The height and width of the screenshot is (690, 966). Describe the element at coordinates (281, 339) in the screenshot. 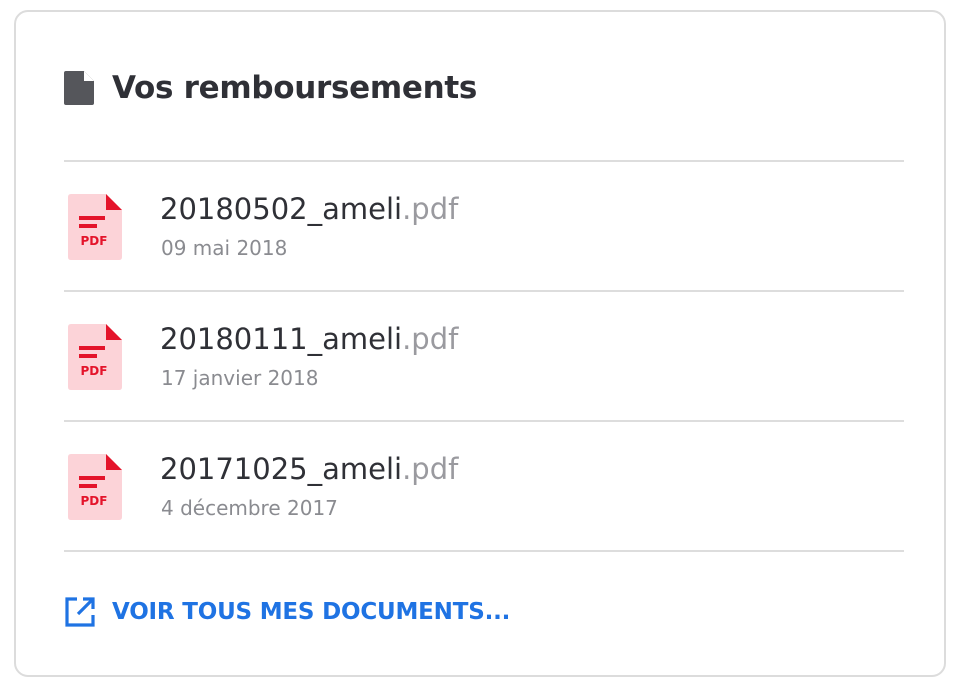

I see `file-basename: 20180111_ameli` at that location.